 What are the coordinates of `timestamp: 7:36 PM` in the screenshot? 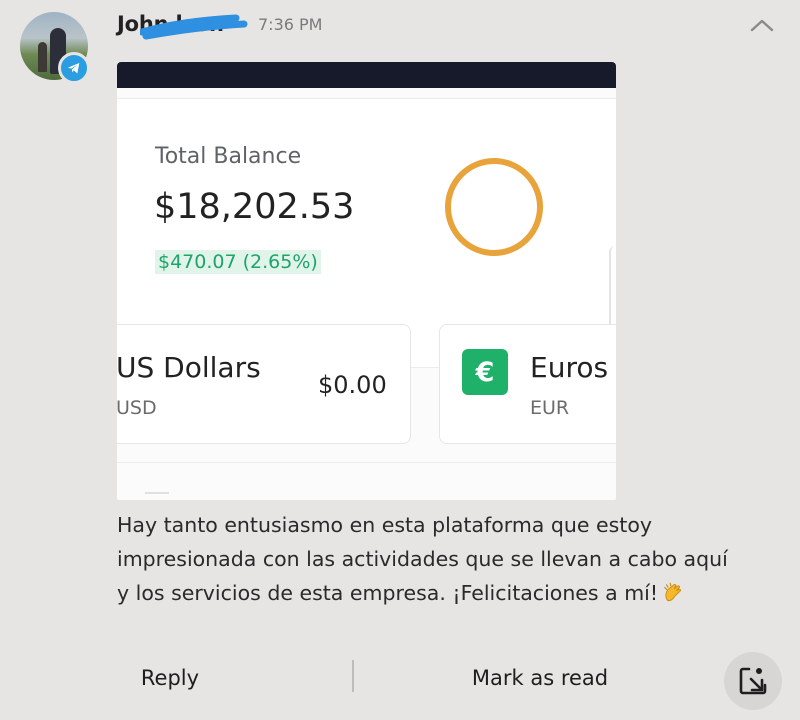 It's located at (290, 24).